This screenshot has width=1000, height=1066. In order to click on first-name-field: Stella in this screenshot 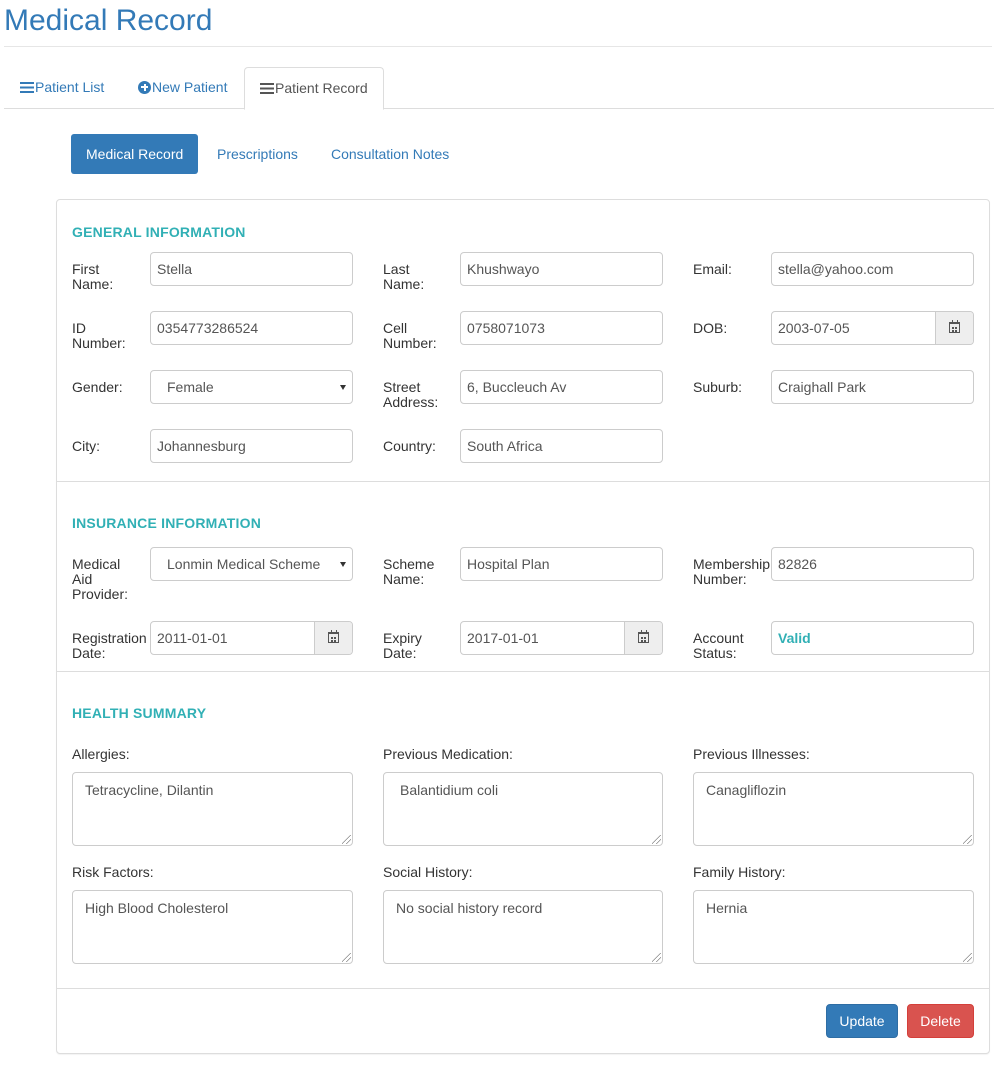, I will do `click(251, 269)`.